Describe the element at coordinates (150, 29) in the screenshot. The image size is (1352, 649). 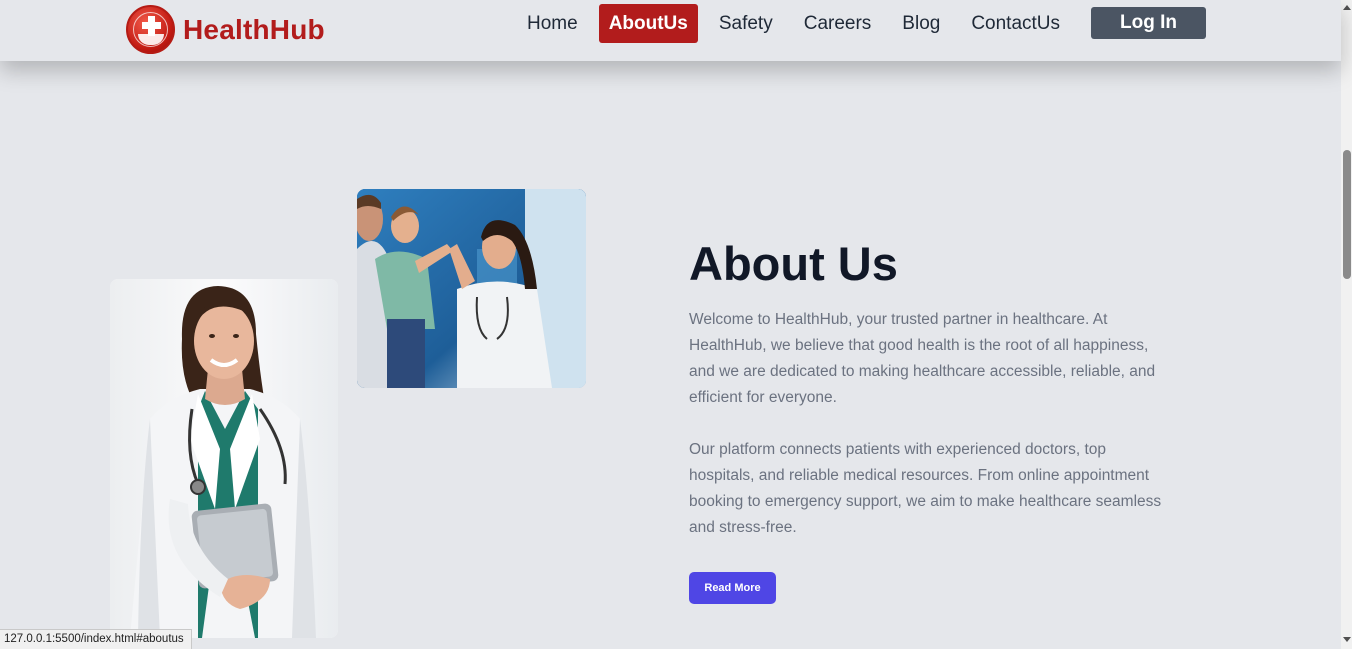
I see `medical-cross-globe-icon` at that location.